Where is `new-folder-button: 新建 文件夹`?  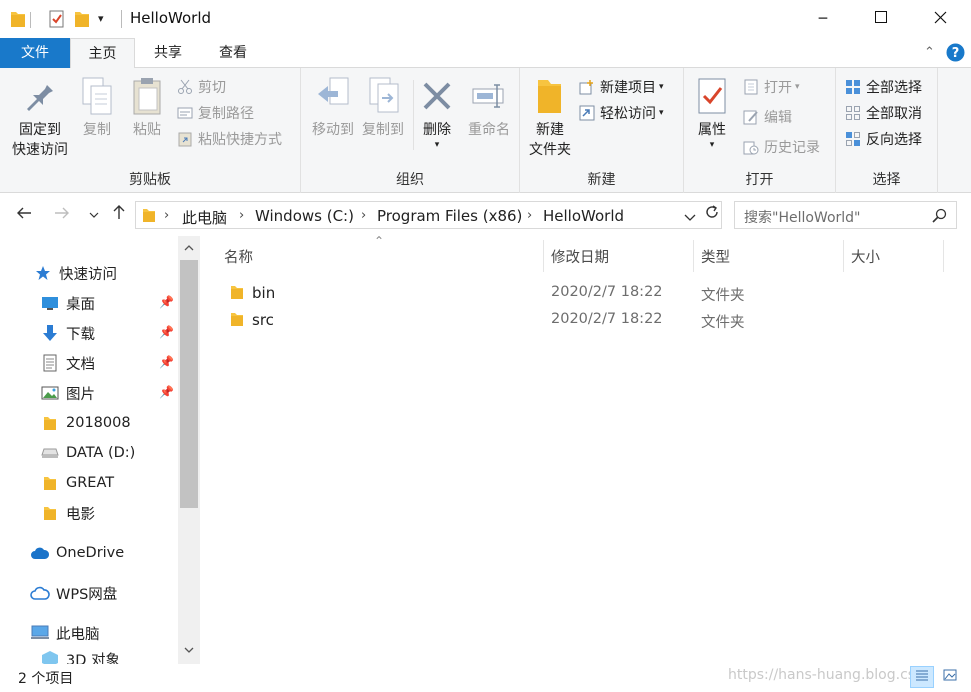 new-folder-button: 新建 文件夹 is located at coordinates (550, 117).